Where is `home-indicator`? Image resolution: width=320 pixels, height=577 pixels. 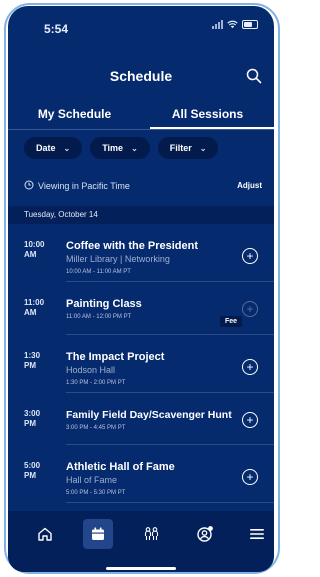
home-indicator is located at coordinates (141, 568).